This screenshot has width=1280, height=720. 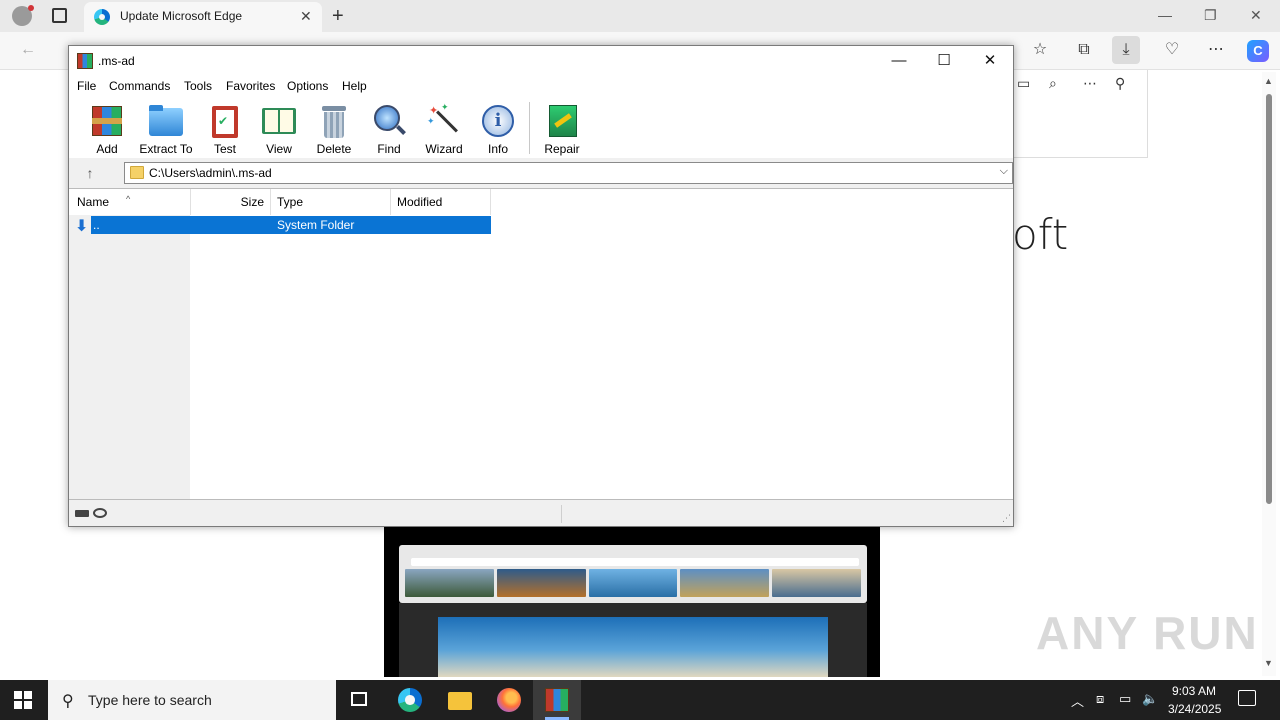 I want to click on winrar-titlebar: .ms-ad — ☐ ✕, so click(x=541, y=61).